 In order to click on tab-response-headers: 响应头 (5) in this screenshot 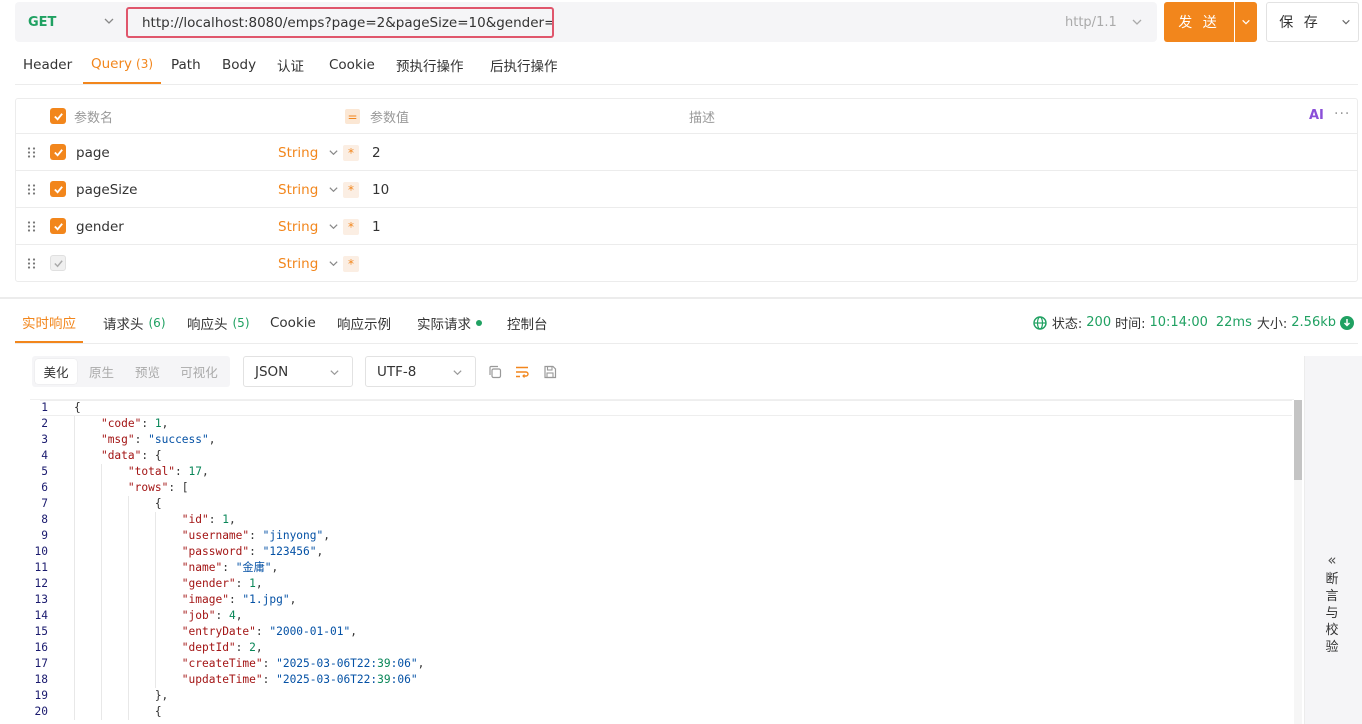, I will do `click(218, 322)`.